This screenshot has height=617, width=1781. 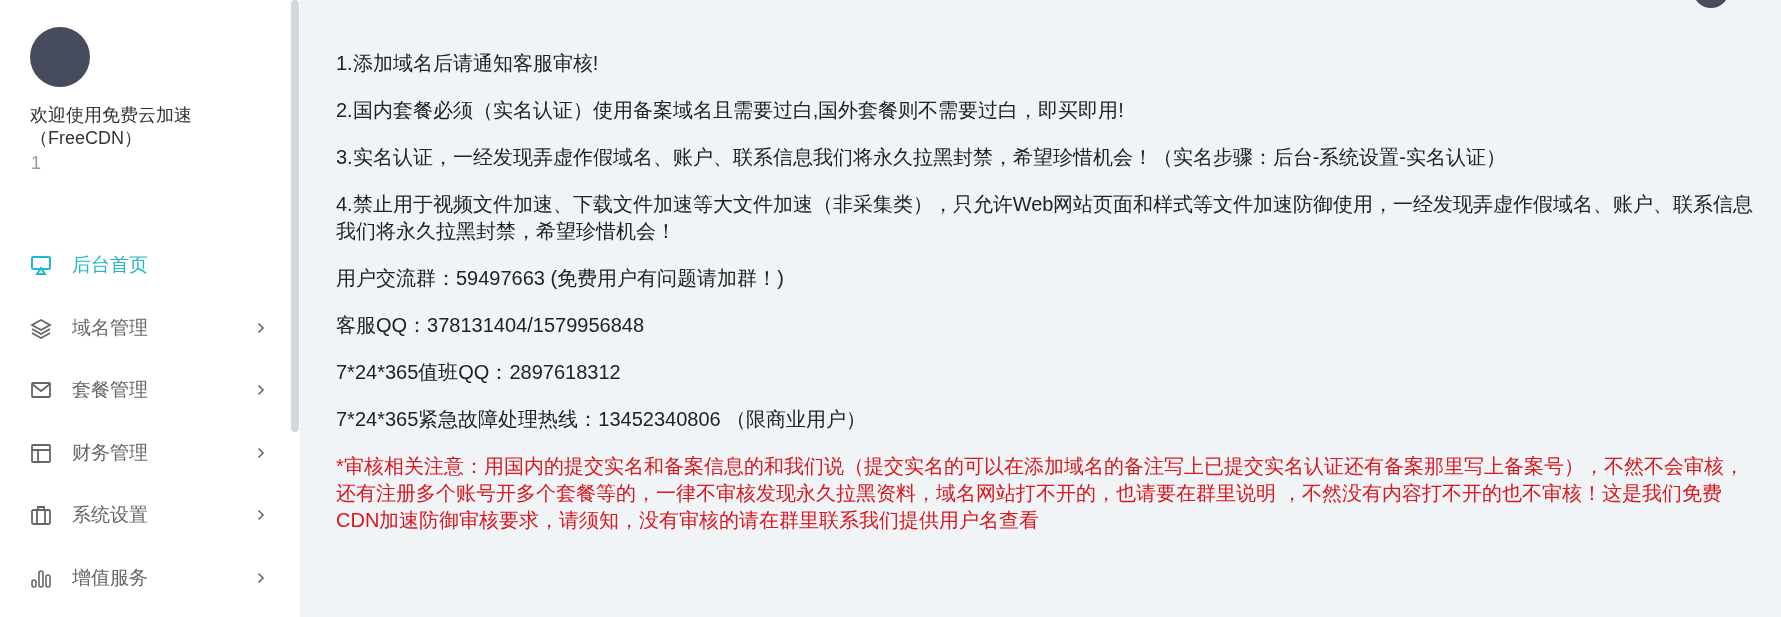 I want to click on notice-text: 7*24*365紧急故障处理热线：13452340806 （限商业用户）, so click(x=602, y=419).